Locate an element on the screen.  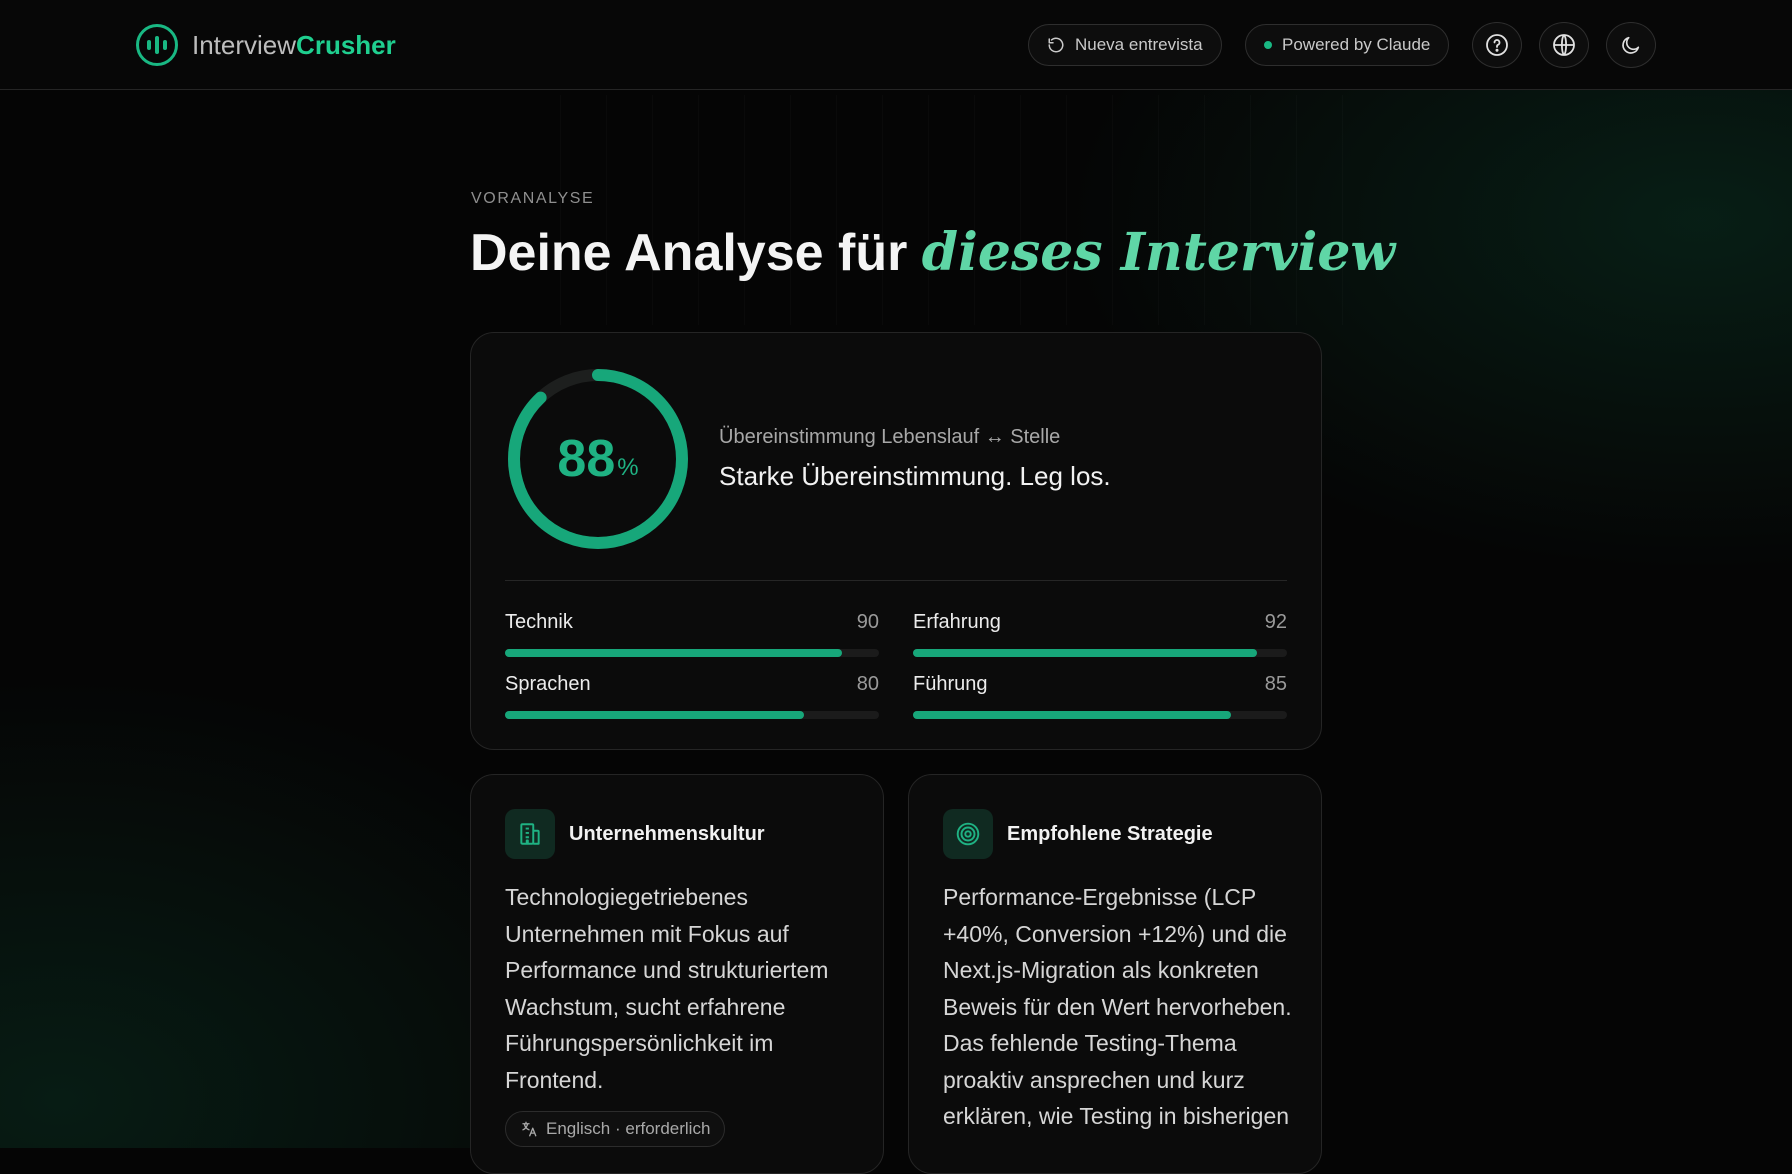
divider is located at coordinates (896, 580).